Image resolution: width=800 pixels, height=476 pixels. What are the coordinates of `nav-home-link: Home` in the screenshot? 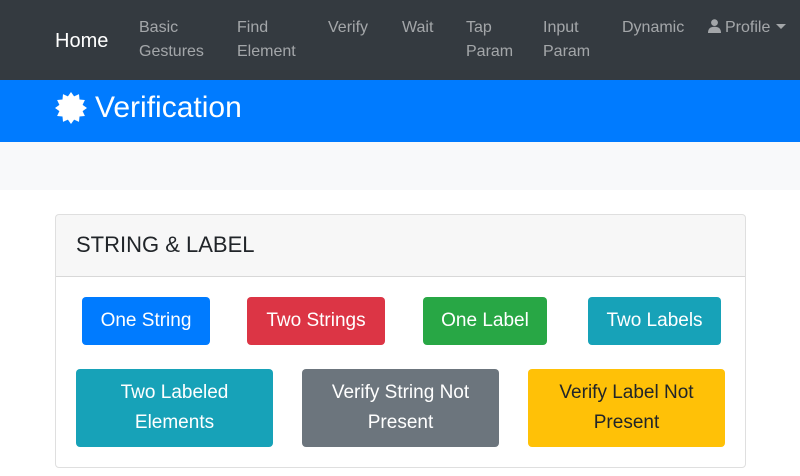 It's located at (81, 41).